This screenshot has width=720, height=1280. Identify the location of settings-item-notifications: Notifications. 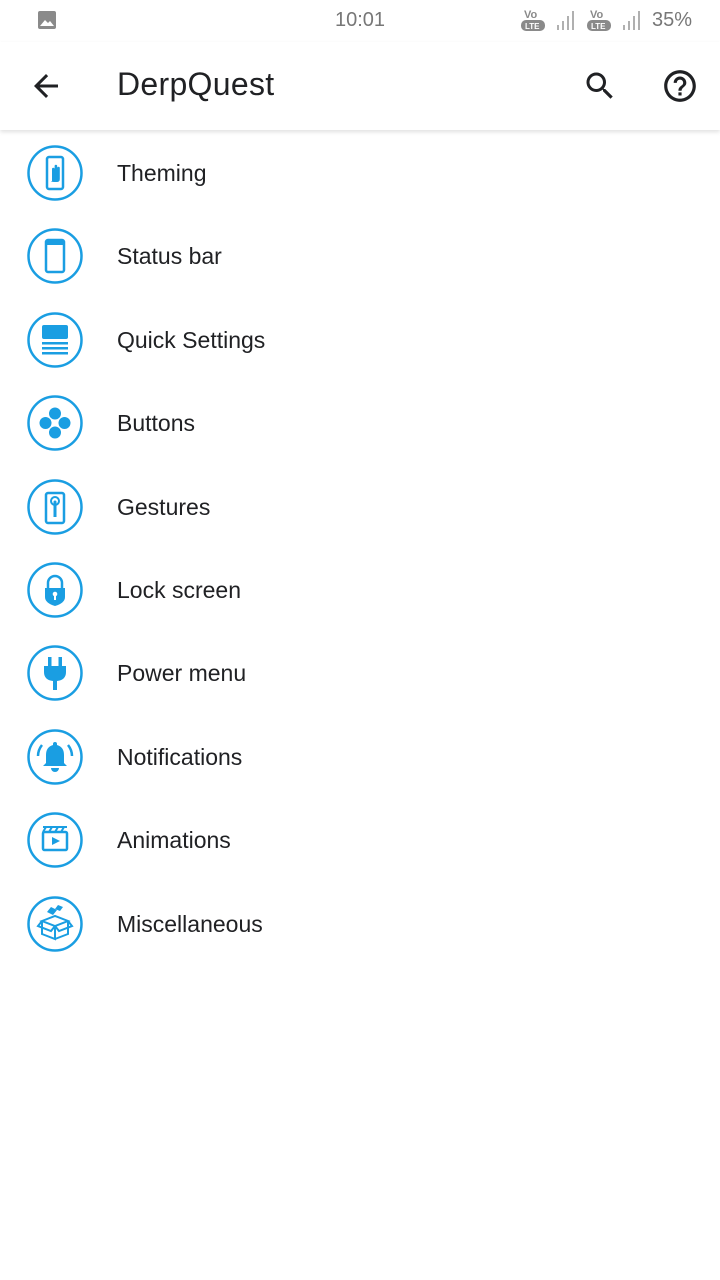
(360, 756).